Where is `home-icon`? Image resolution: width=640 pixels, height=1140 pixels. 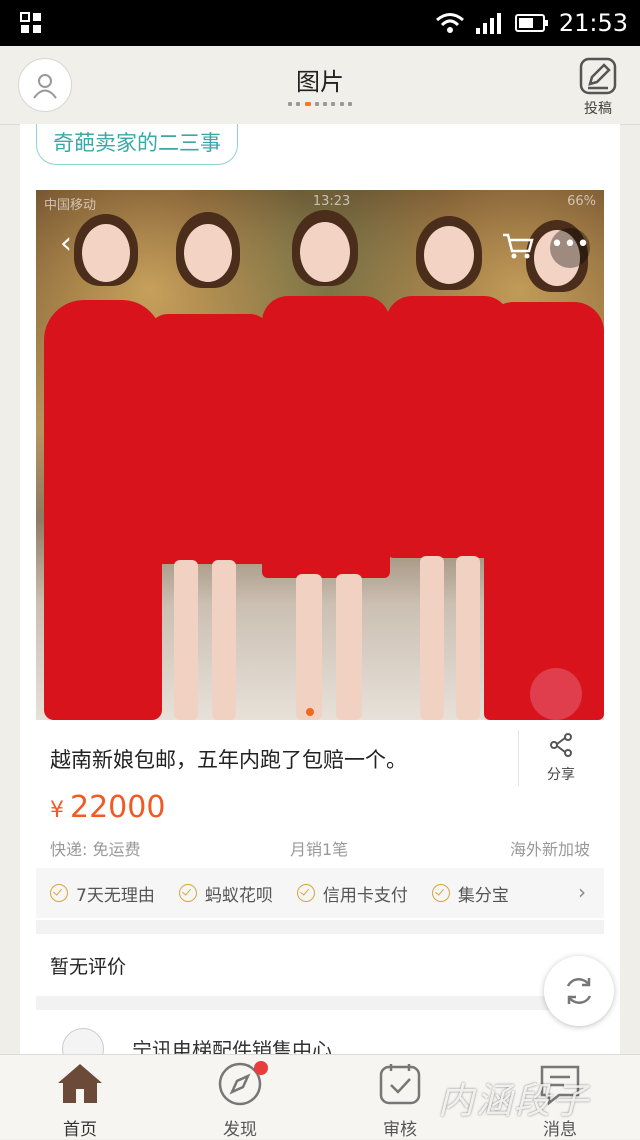
home-icon is located at coordinates (80, 1083).